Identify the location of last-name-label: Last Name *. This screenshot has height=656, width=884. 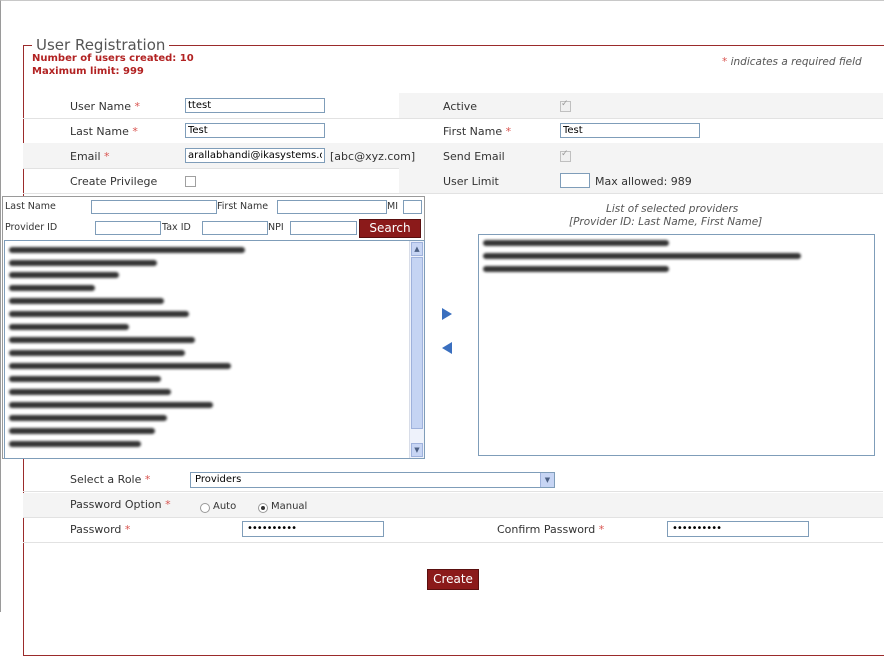
(104, 131).